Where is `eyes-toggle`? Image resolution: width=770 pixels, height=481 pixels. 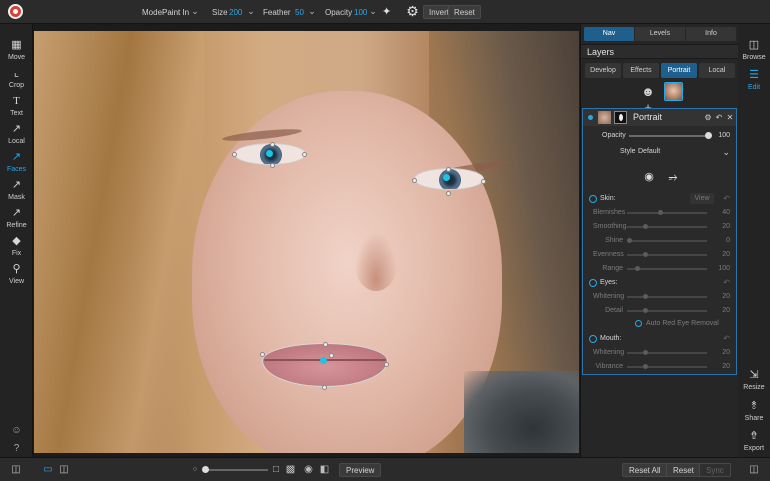
eyes-toggle is located at coordinates (593, 283).